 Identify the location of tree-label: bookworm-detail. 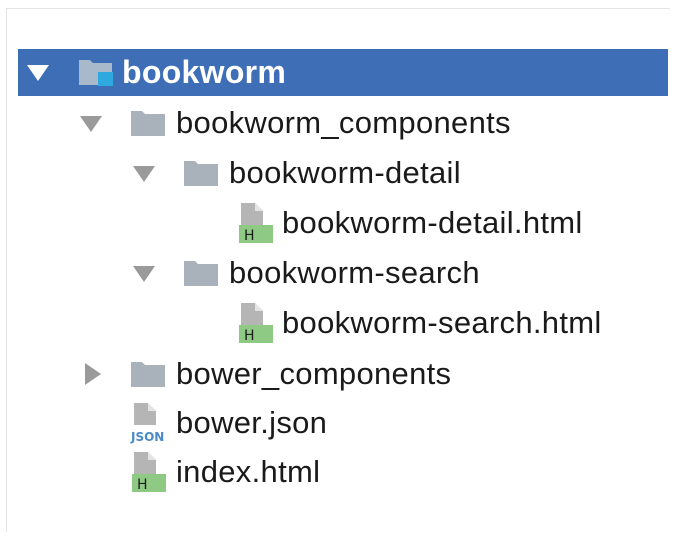
(345, 172).